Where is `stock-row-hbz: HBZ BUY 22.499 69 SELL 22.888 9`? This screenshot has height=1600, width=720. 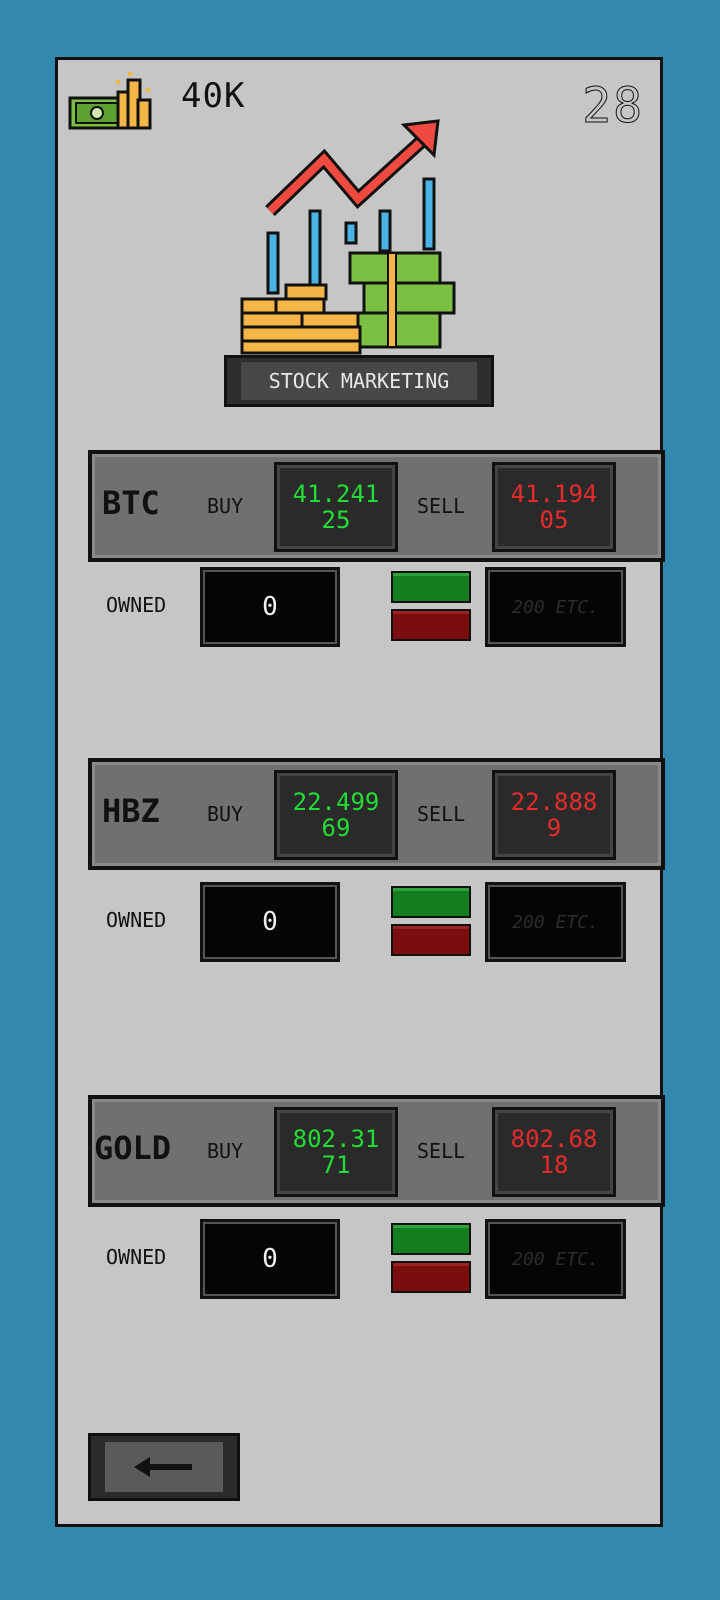 stock-row-hbz: HBZ BUY 22.499 69 SELL 22.888 9 is located at coordinates (376, 814).